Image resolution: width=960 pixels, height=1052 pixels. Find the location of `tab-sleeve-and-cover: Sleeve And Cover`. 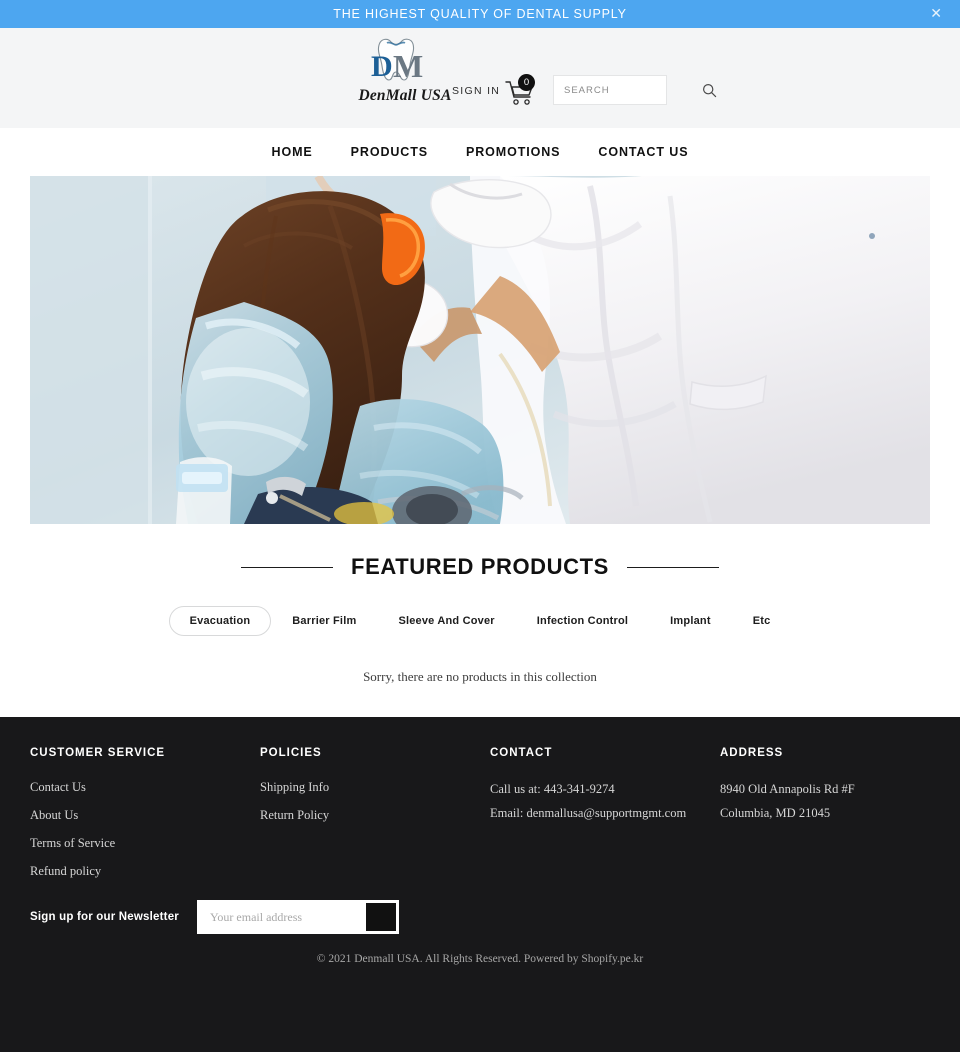

tab-sleeve-and-cover: Sleeve And Cover is located at coordinates (446, 621).